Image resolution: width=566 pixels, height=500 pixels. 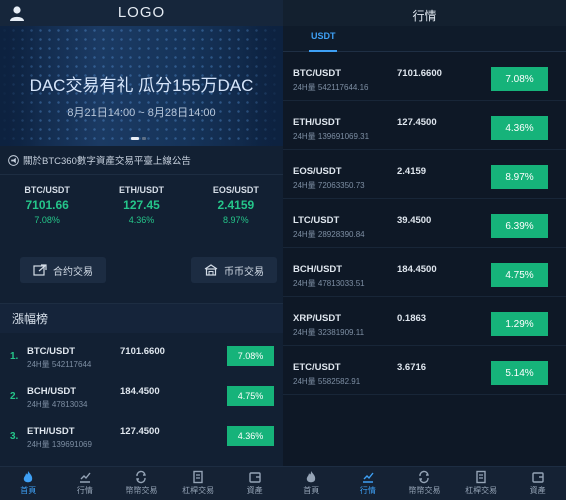 What do you see at coordinates (519, 226) in the screenshot?
I see `change-badge: 6.39%` at bounding box center [519, 226].